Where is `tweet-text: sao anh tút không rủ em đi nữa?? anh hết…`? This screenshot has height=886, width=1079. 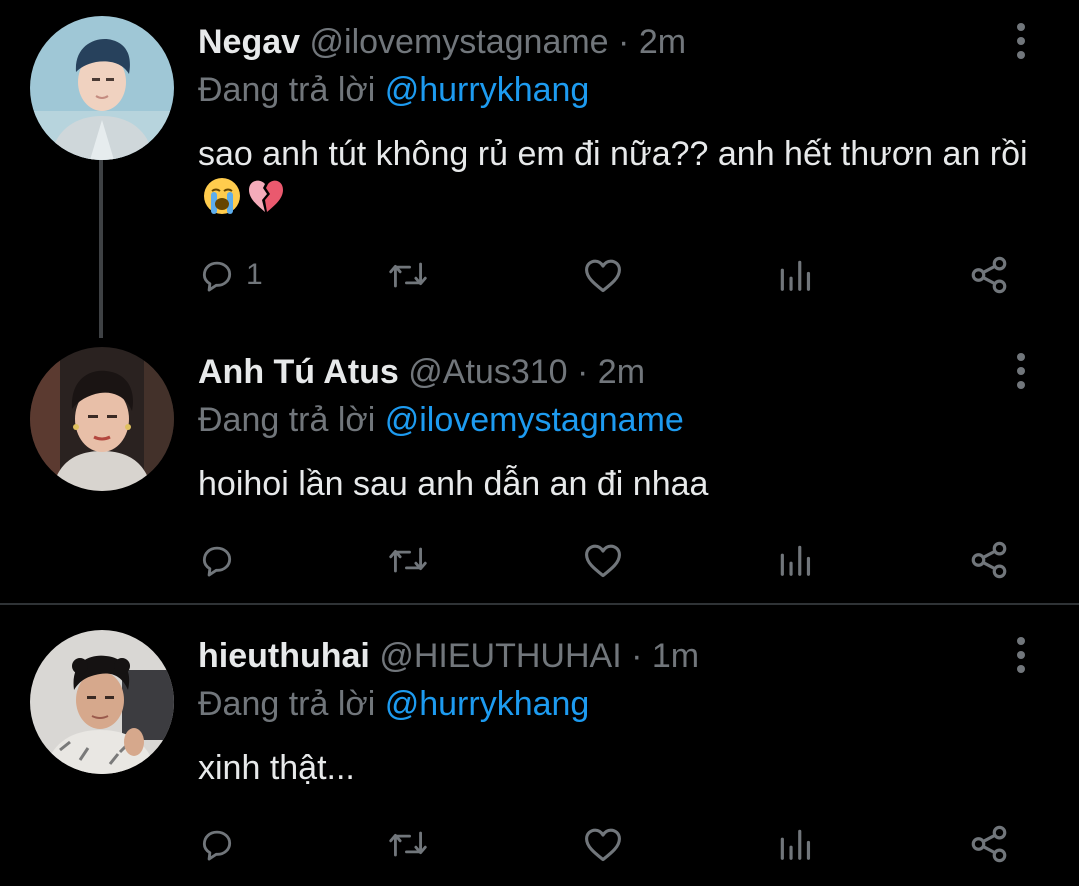
tweet-text: sao anh tút không rủ em đi nữa?? anh hết… is located at coordinates (613, 154).